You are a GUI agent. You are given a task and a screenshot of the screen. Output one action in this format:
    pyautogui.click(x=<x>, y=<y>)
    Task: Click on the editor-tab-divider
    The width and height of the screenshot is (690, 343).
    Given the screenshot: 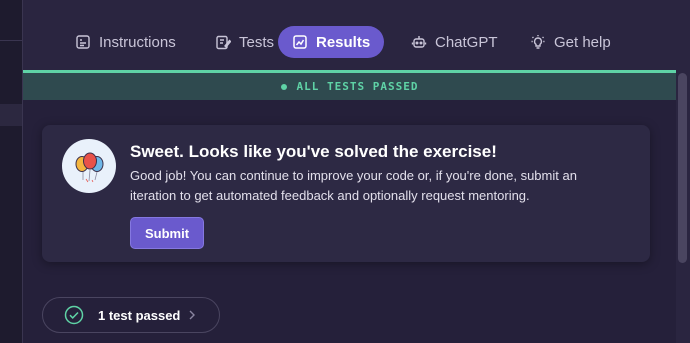 What is the action you would take?
    pyautogui.click(x=11, y=40)
    